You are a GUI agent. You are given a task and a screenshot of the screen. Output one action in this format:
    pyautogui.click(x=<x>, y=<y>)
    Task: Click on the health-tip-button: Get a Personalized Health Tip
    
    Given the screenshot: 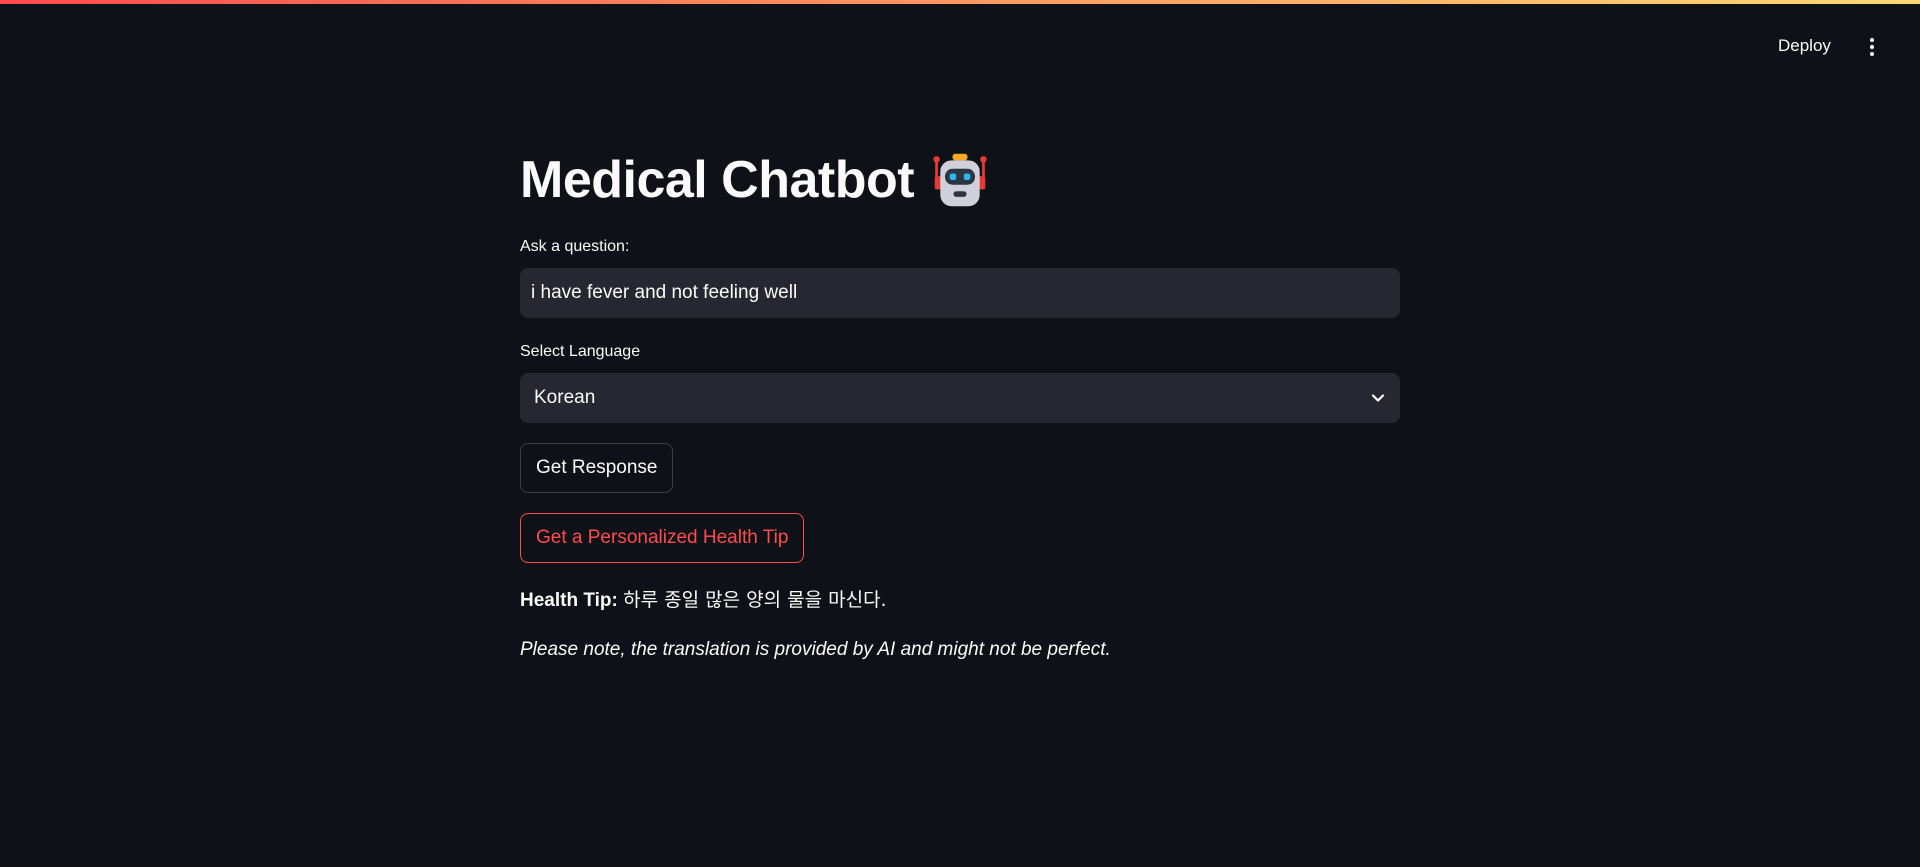 What is the action you would take?
    pyautogui.click(x=662, y=538)
    